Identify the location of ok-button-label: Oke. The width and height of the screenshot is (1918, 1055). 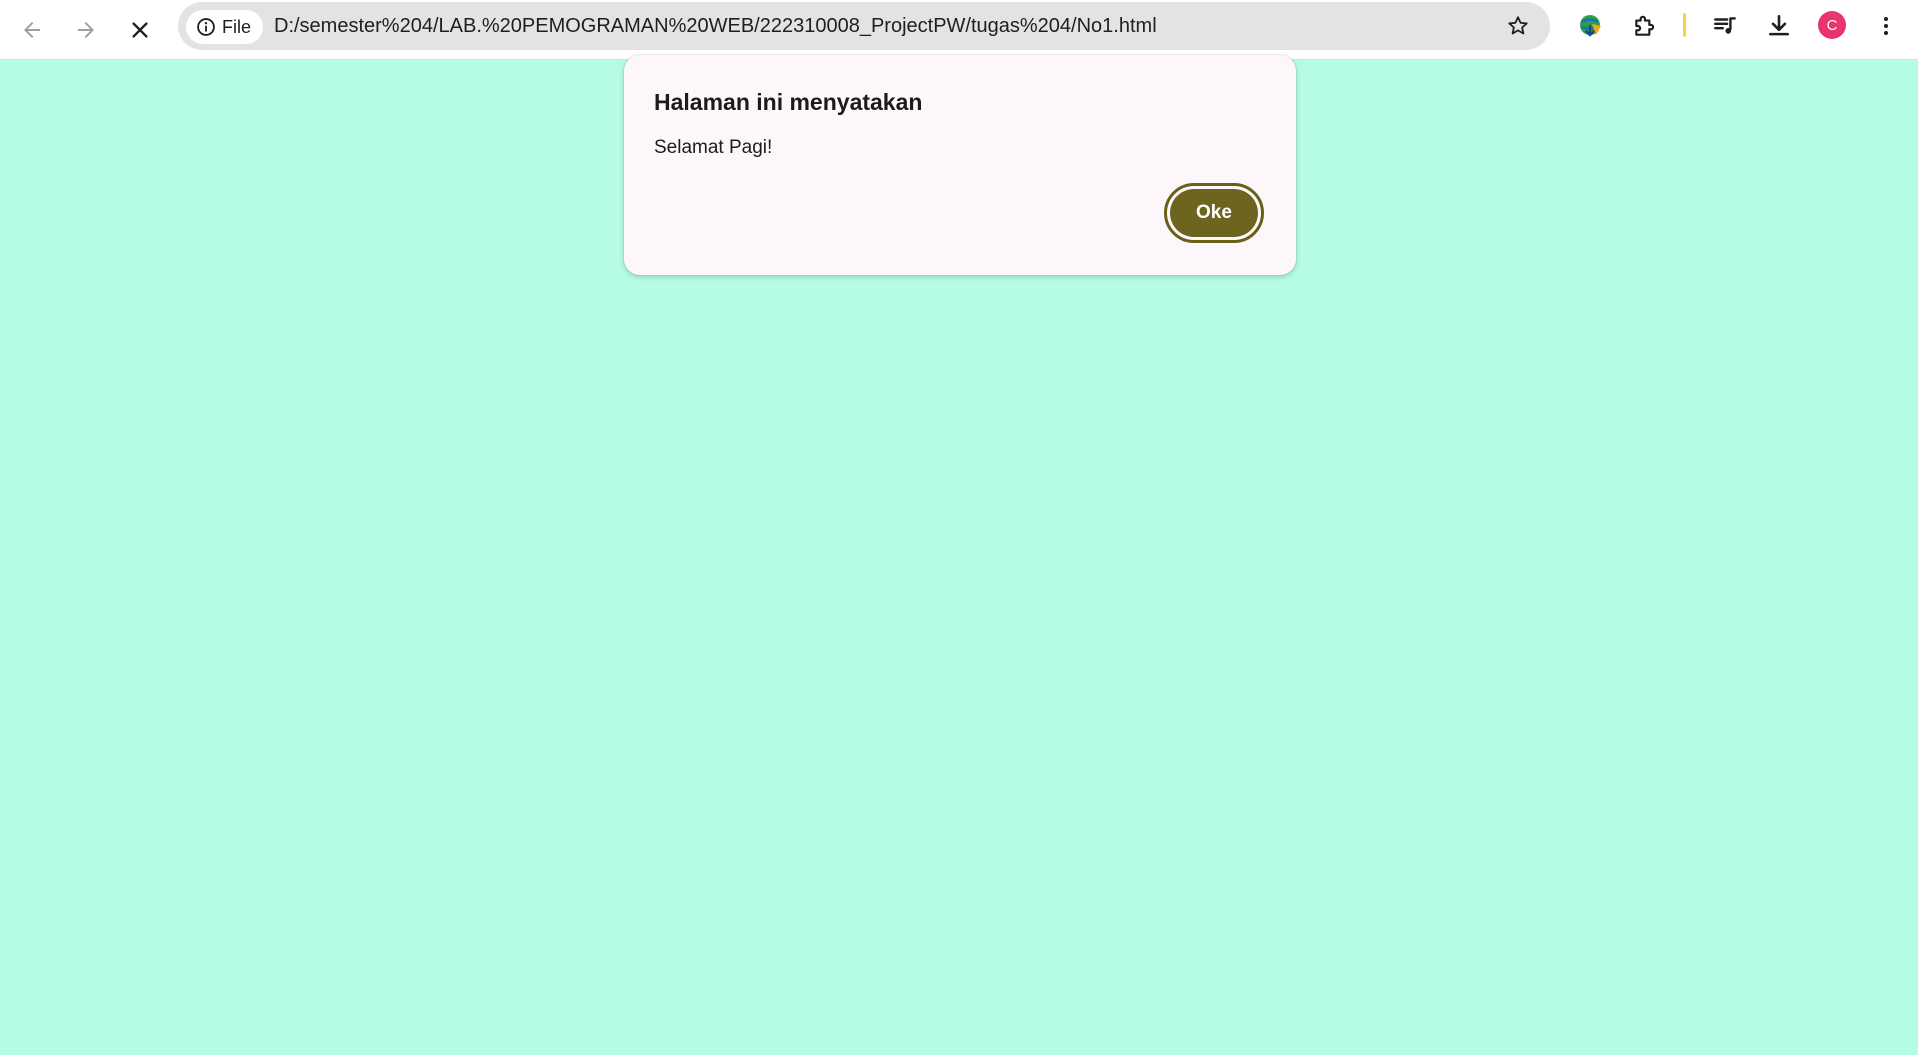
(1214, 213).